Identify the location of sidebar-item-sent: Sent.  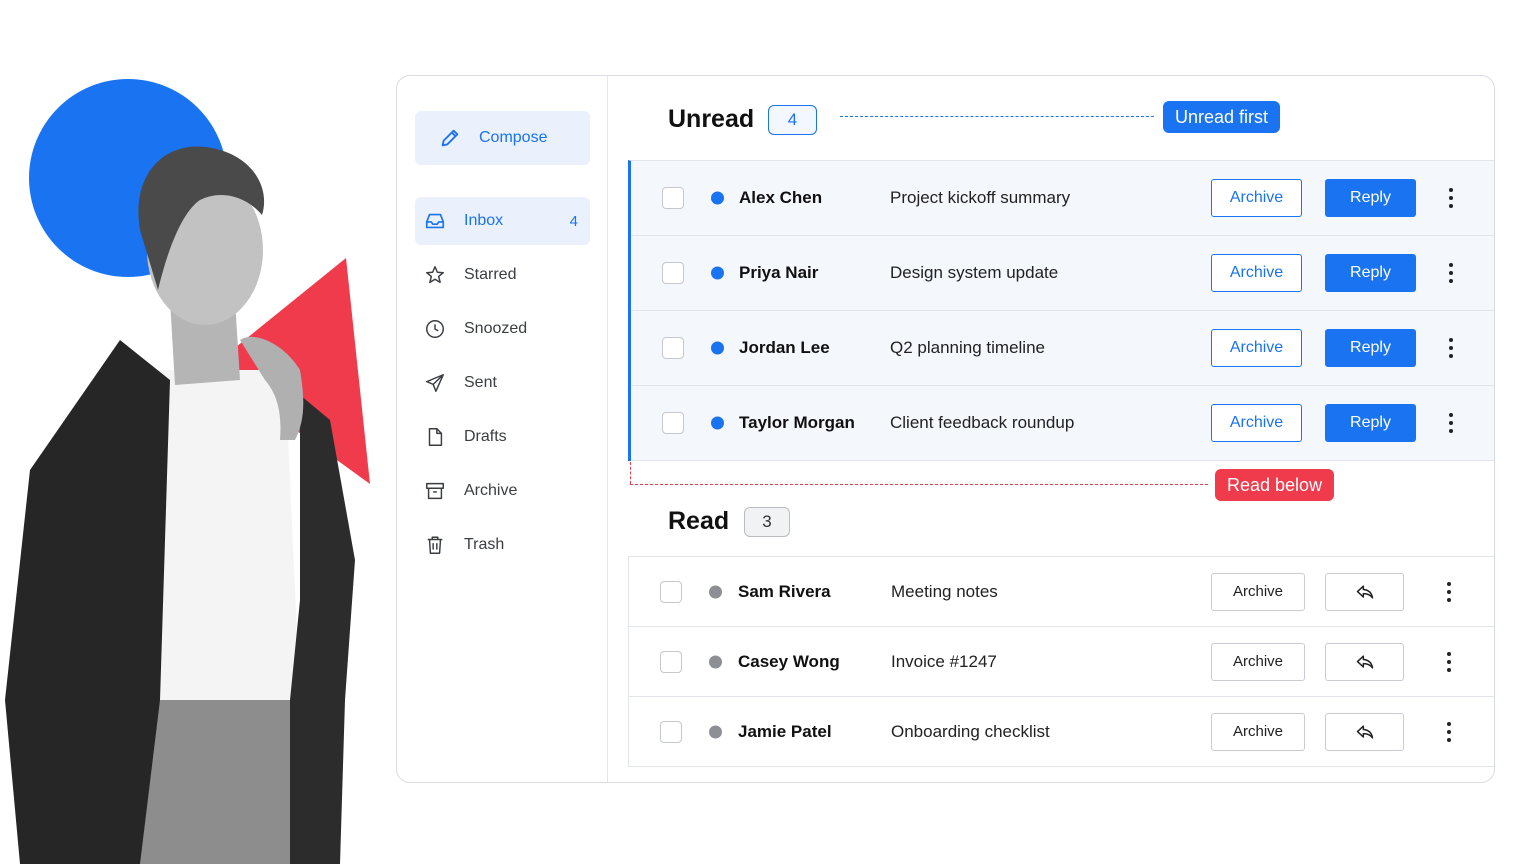
(502, 383).